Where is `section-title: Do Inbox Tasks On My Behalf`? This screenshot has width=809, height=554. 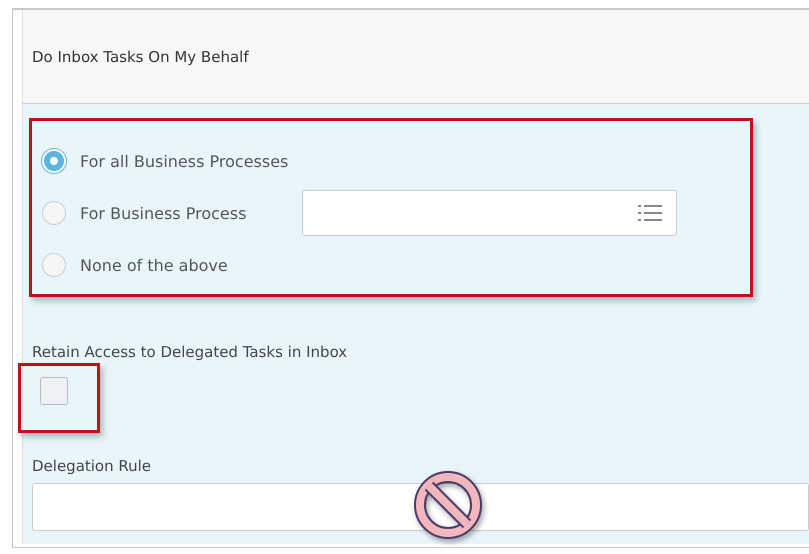
section-title: Do Inbox Tasks On My Behalf is located at coordinates (140, 57).